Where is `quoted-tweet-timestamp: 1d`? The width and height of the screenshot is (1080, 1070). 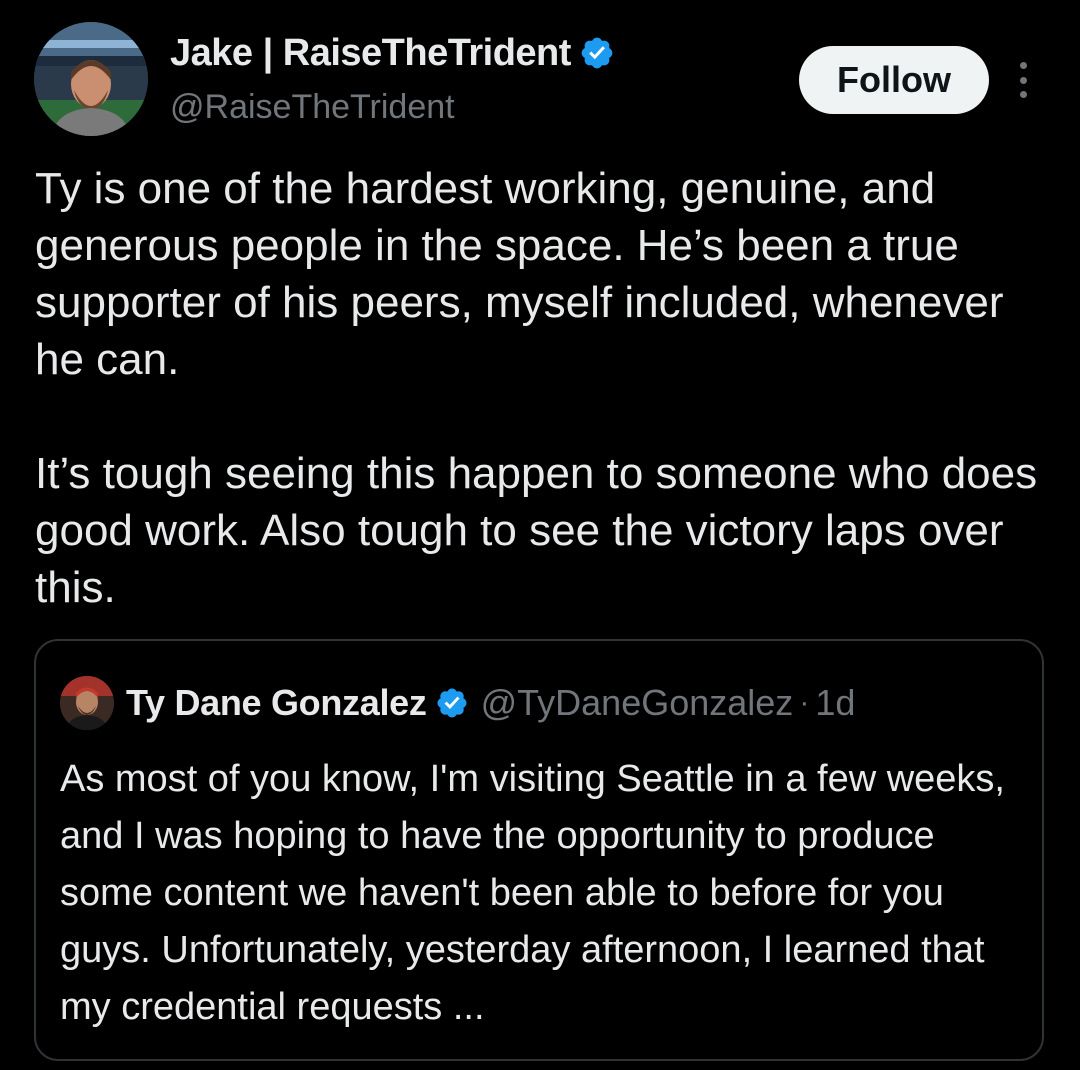 quoted-tweet-timestamp: 1d is located at coordinates (835, 702).